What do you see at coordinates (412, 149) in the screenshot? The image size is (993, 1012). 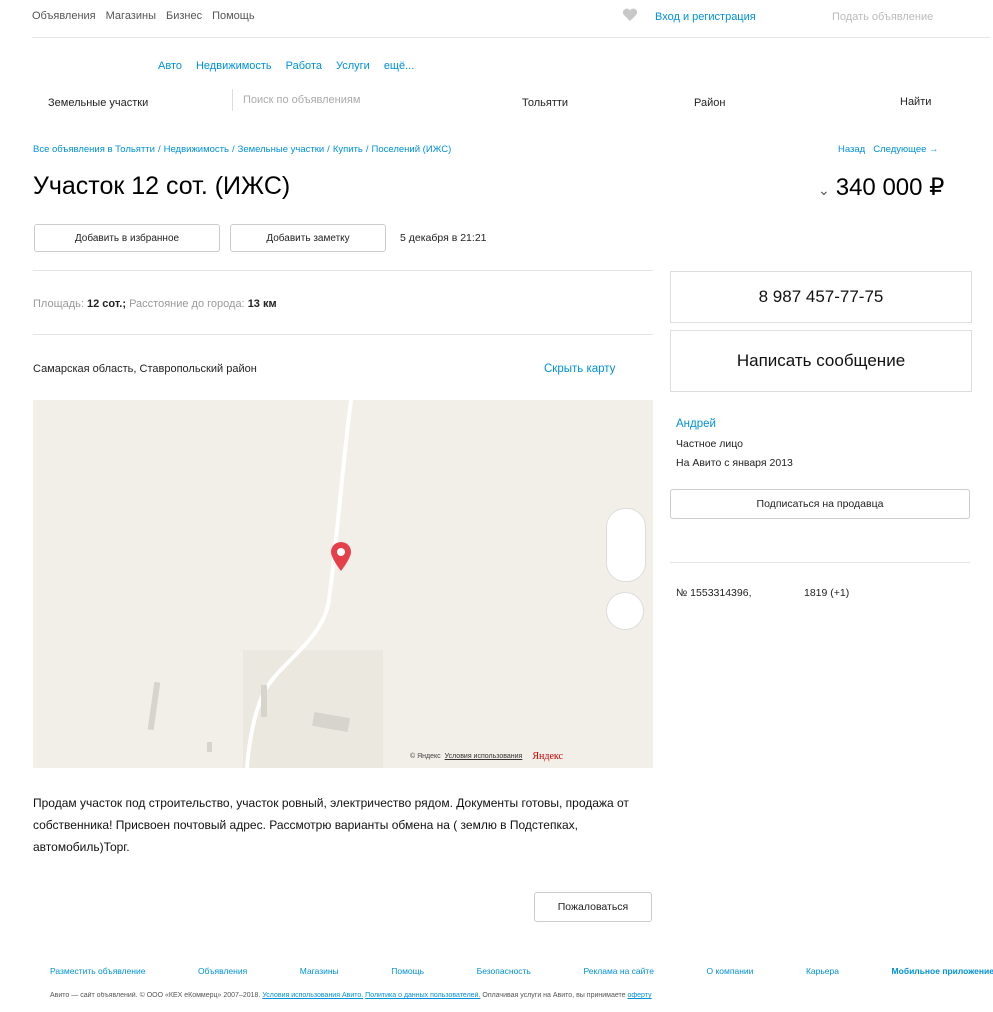 I see `breadcrumb-izhs: Поселений (ИЖС)` at bounding box center [412, 149].